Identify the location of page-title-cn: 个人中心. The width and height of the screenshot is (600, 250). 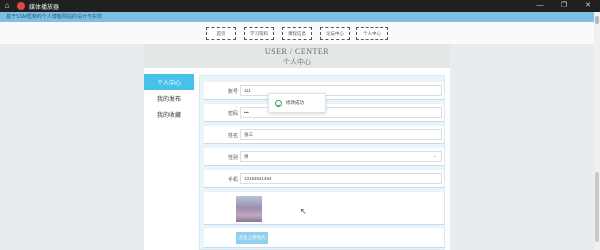
(297, 62).